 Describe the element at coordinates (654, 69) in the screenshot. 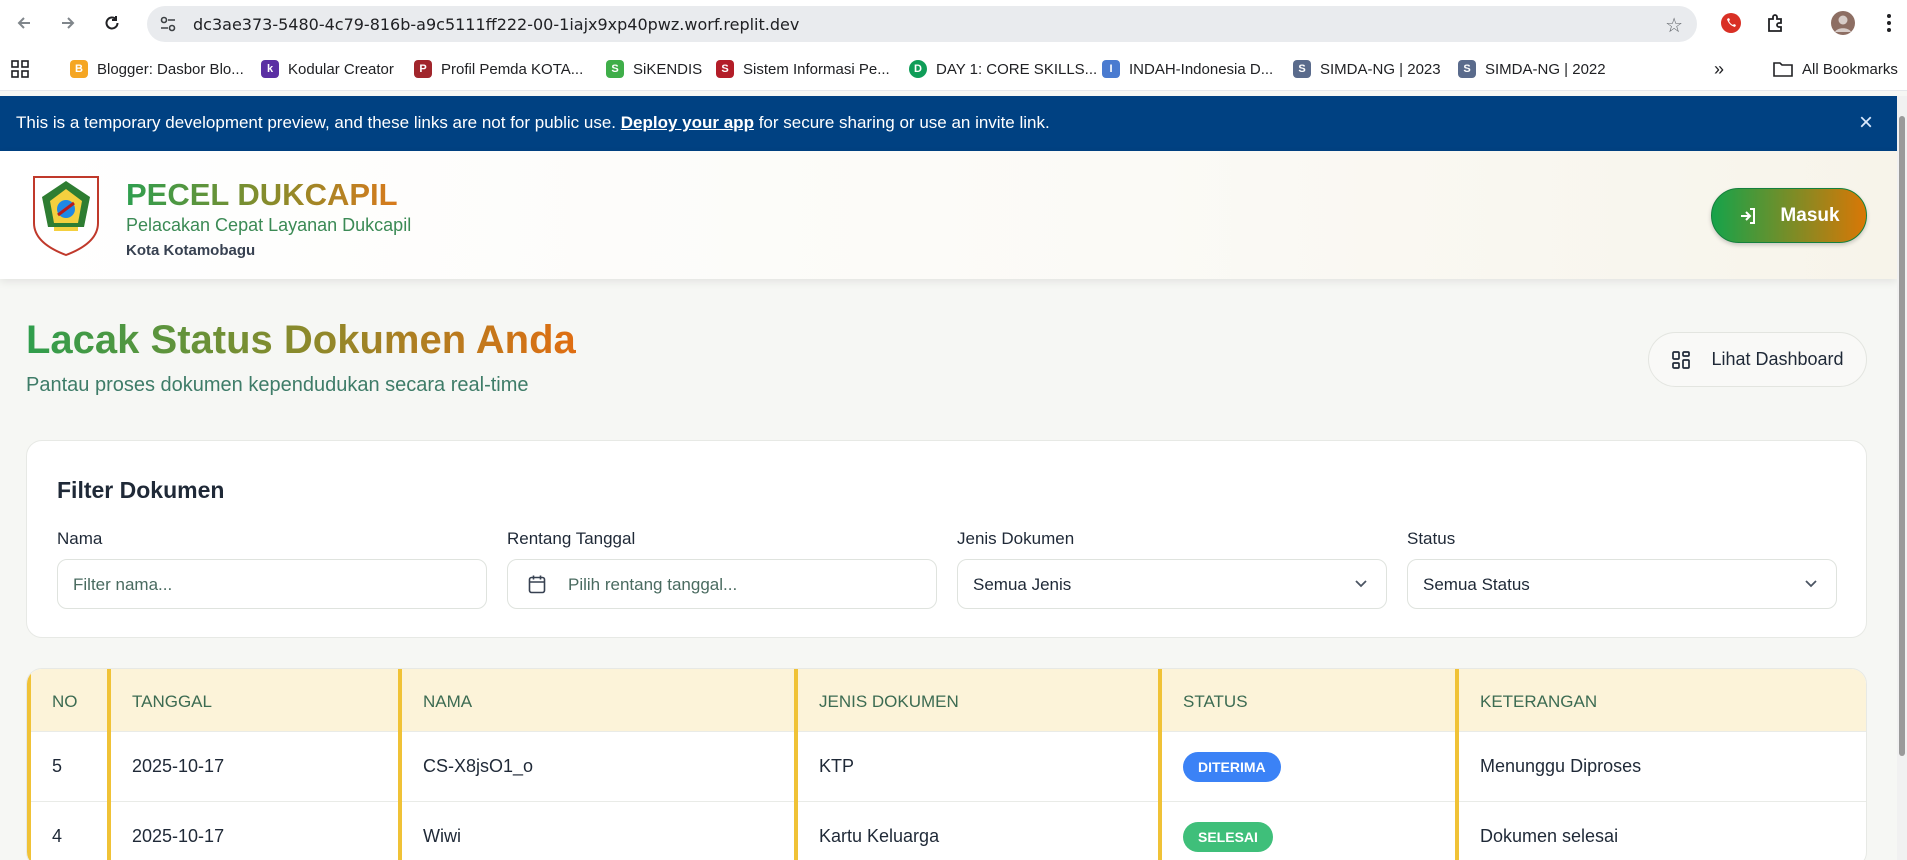

I see `bookmark-item: S SiKENDIS` at that location.